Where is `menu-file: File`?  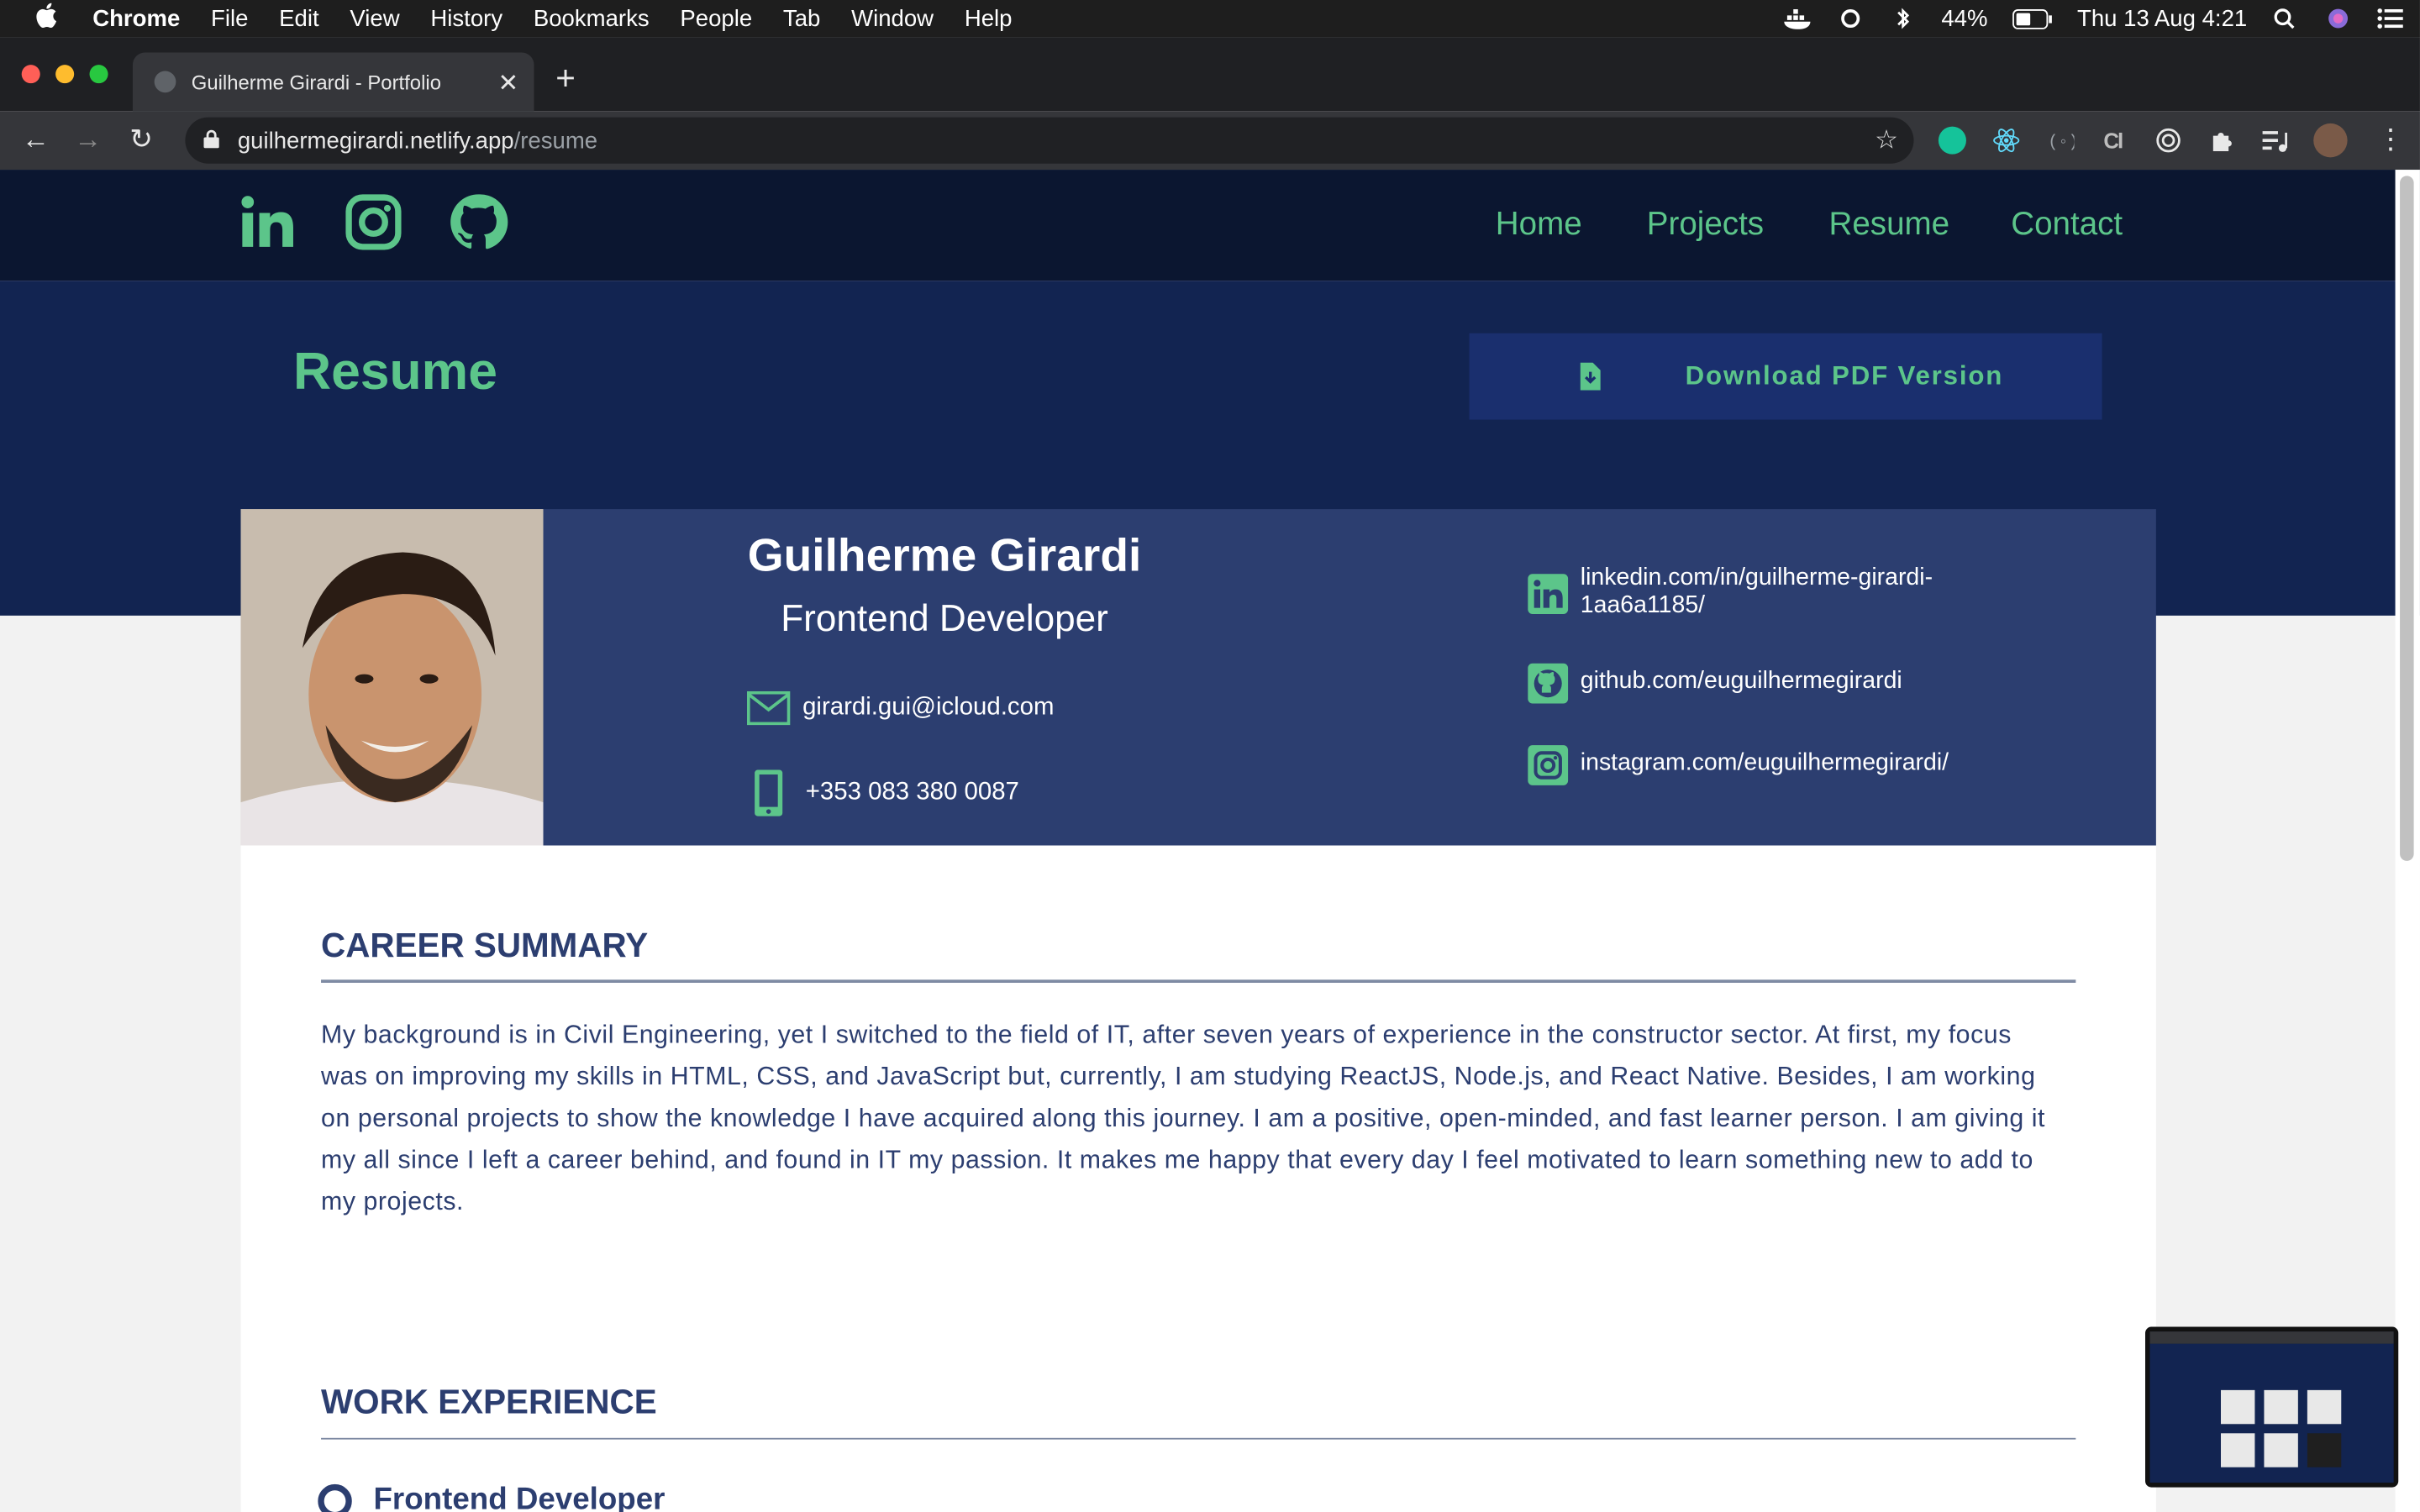
menu-file: File is located at coordinates (229, 18).